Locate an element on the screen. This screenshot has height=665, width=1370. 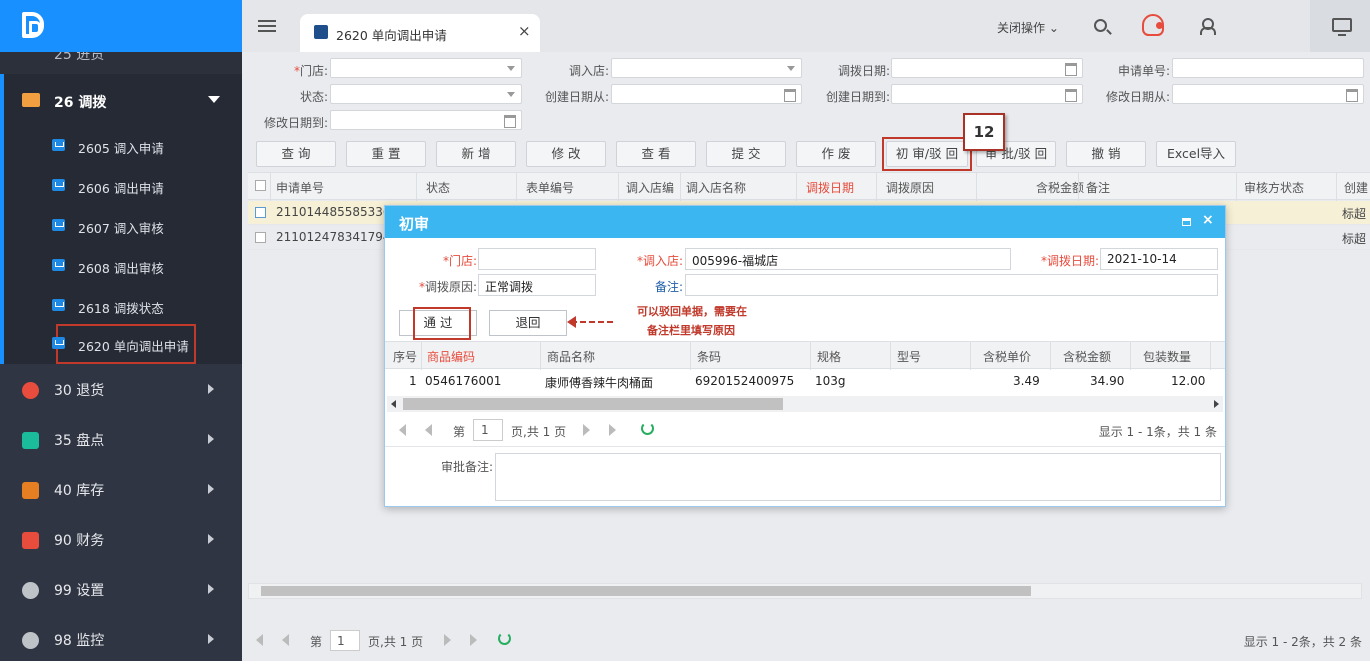
dialog-pager: 第 1 页,共 1 页 显示 1 - 1条，共 1 条 is located at coordinates (805, 431).